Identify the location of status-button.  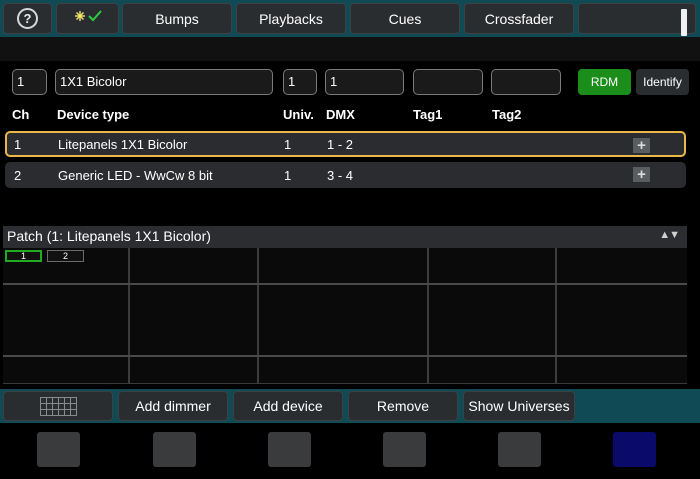
(87, 18).